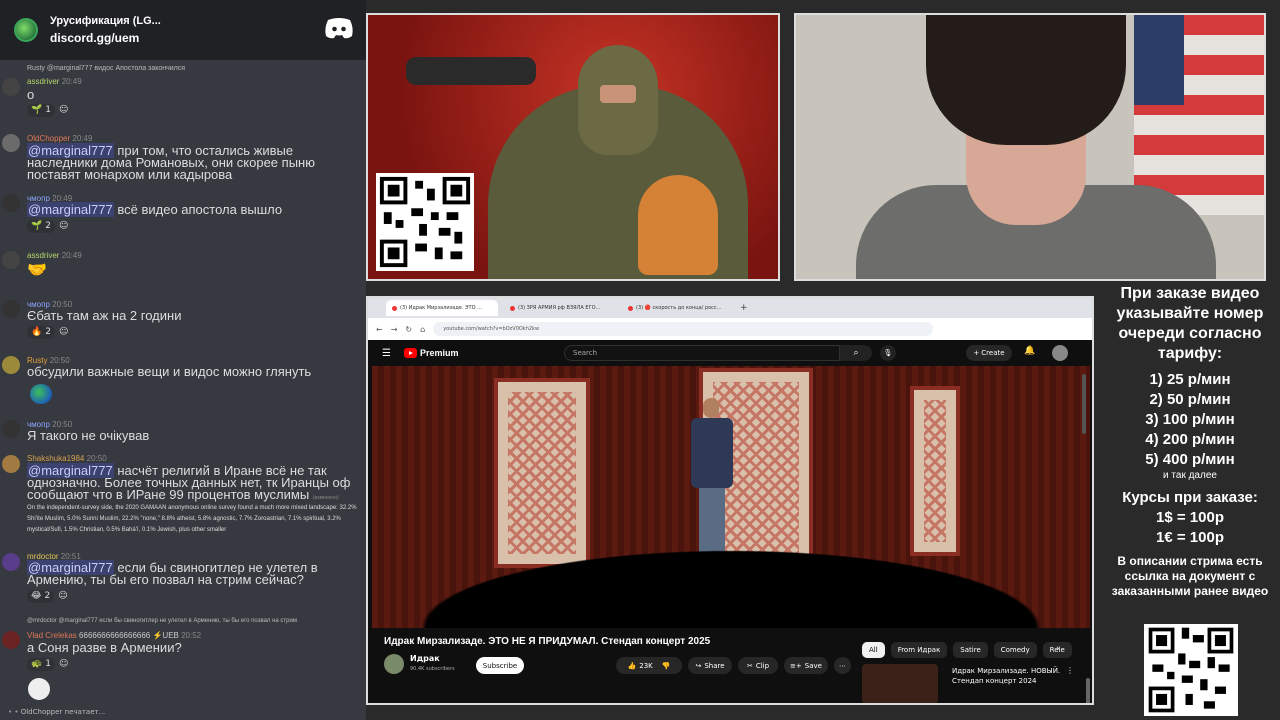 The height and width of the screenshot is (720, 1280). Describe the element at coordinates (856, 353) in the screenshot. I see `search-icon: ⌕` at that location.